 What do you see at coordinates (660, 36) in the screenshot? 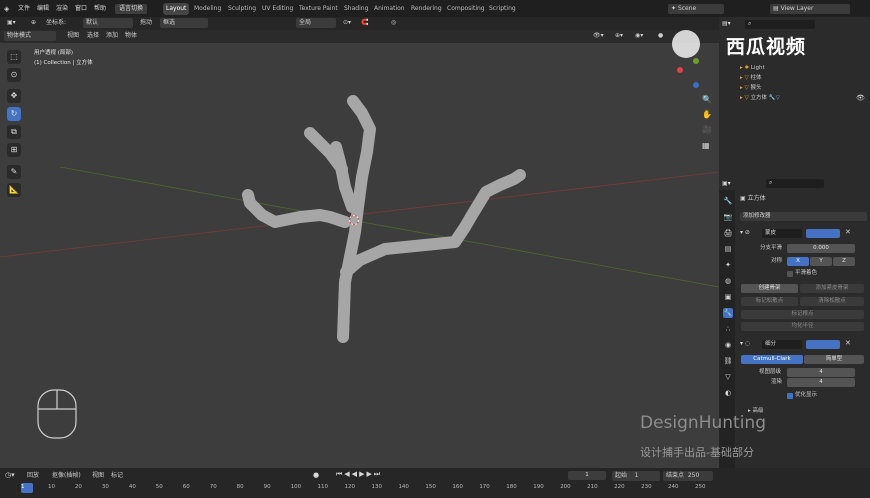
I see `shading-solid-icon: ●` at bounding box center [660, 36].